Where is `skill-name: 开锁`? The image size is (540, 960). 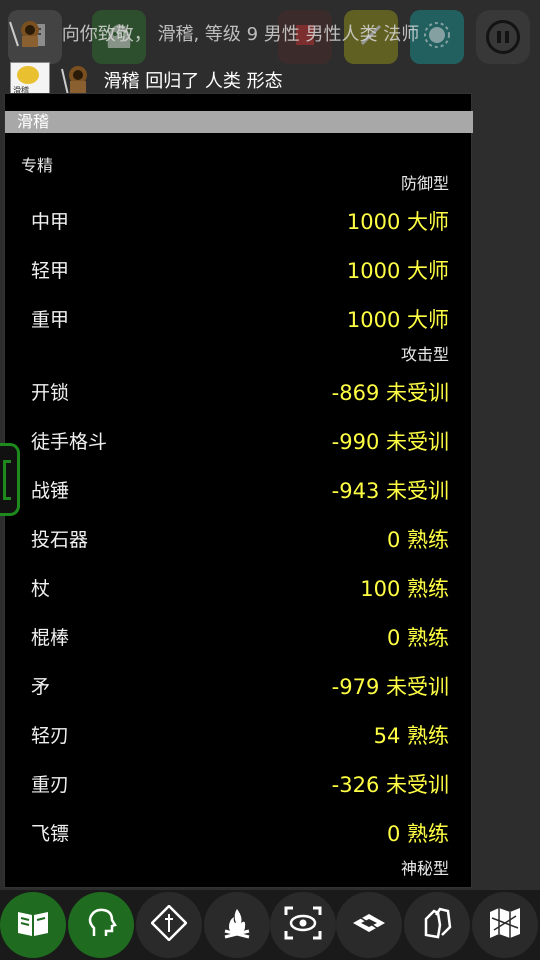 skill-name: 开锁 is located at coordinates (50, 393).